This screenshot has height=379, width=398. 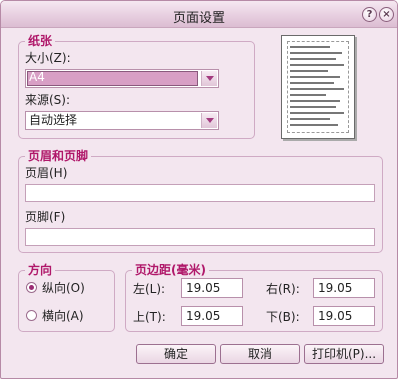 I want to click on margin-left-input: 19.05, so click(x=212, y=288).